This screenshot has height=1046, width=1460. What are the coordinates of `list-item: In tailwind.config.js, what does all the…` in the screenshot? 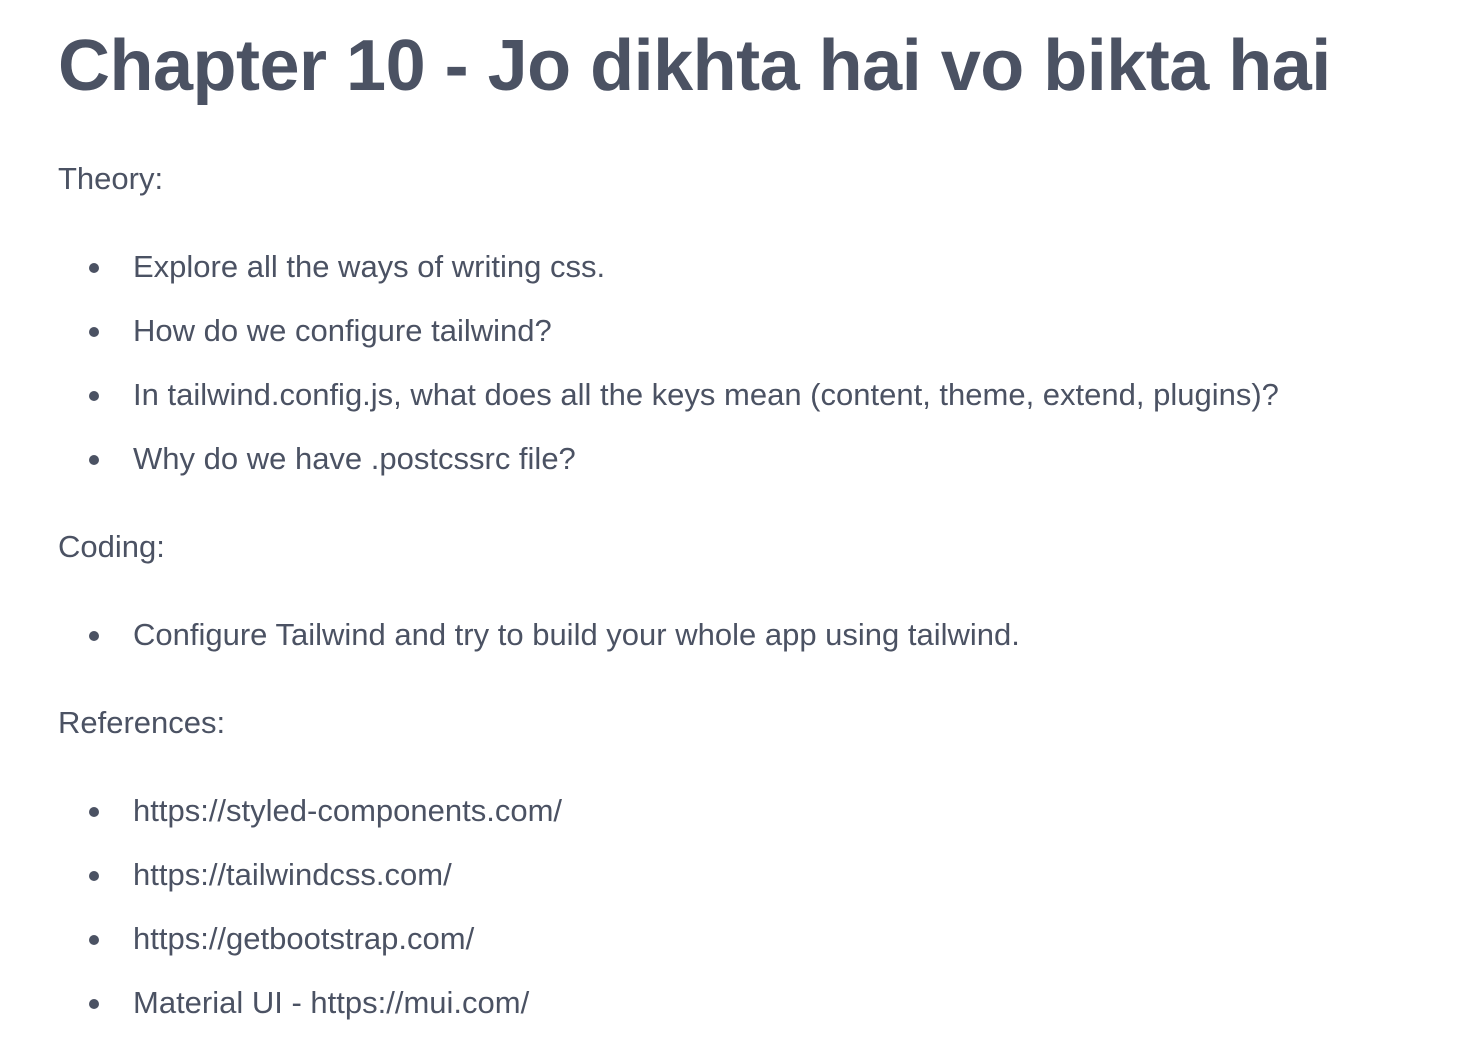 It's located at (759, 395).